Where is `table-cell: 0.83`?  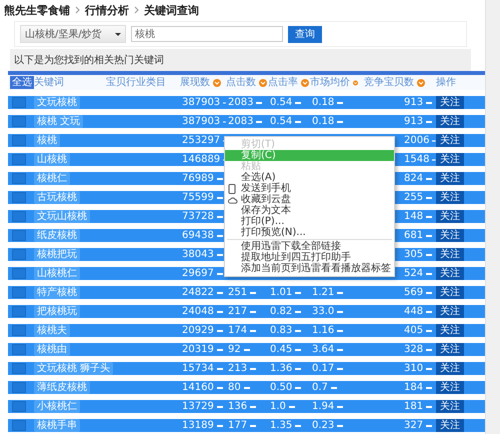 table-cell: 0.83 is located at coordinates (281, 330).